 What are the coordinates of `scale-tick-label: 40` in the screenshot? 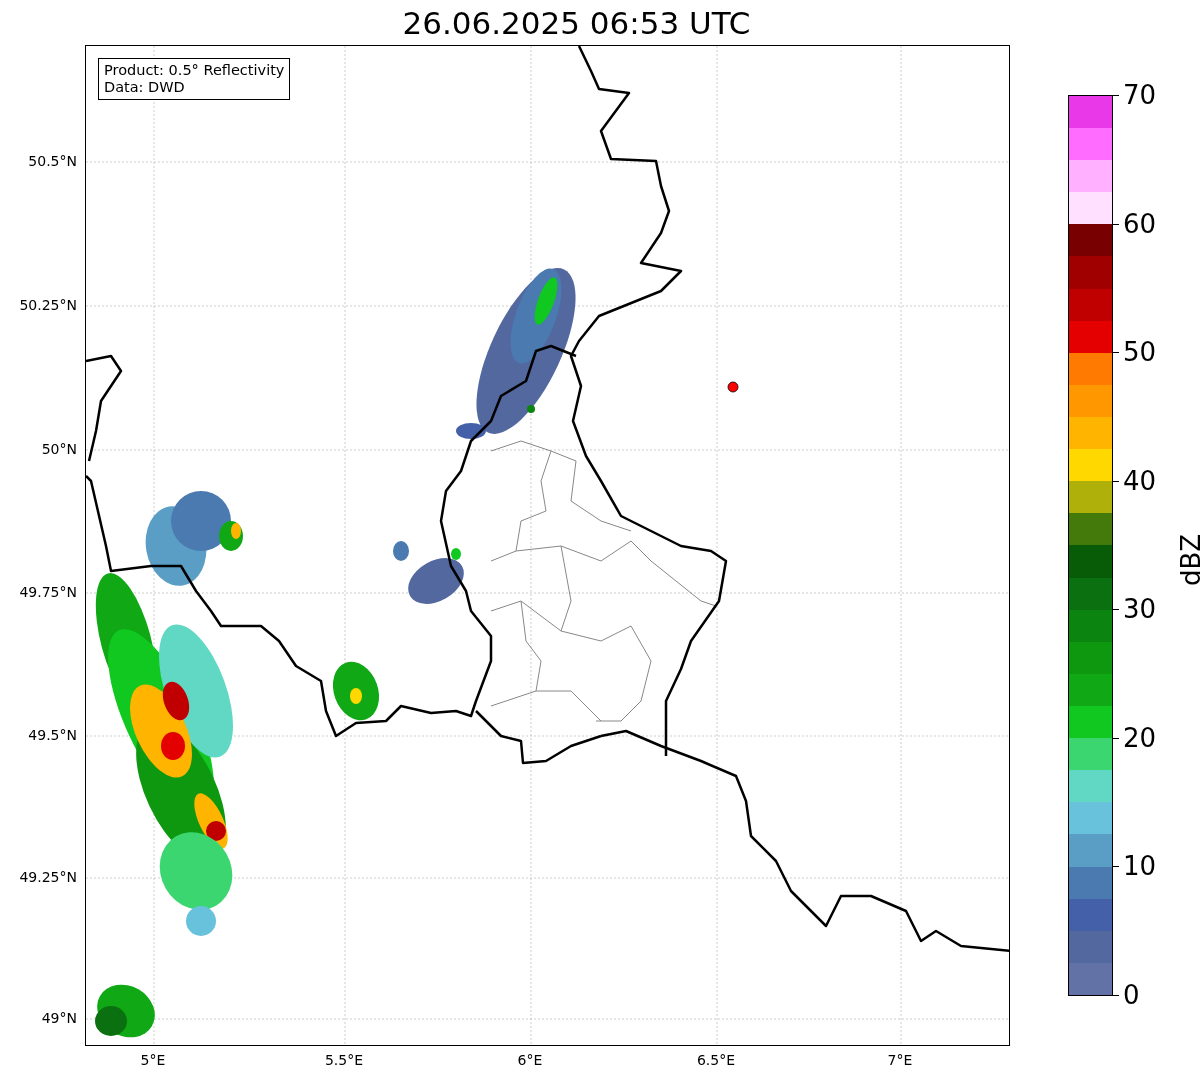 It's located at (1140, 480).